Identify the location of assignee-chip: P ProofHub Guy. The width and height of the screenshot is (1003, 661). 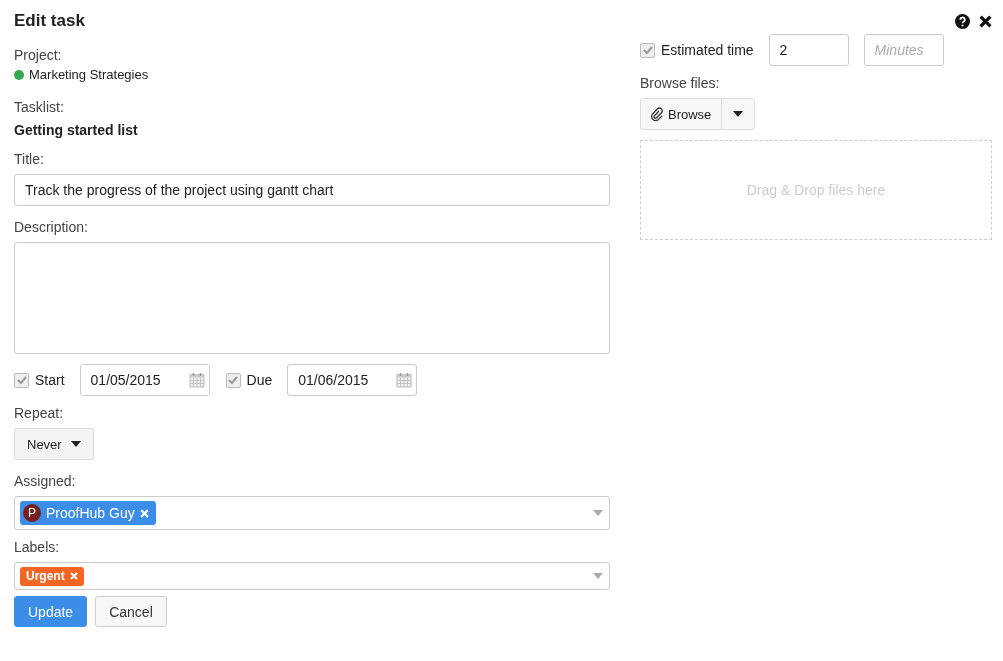
(88, 513).